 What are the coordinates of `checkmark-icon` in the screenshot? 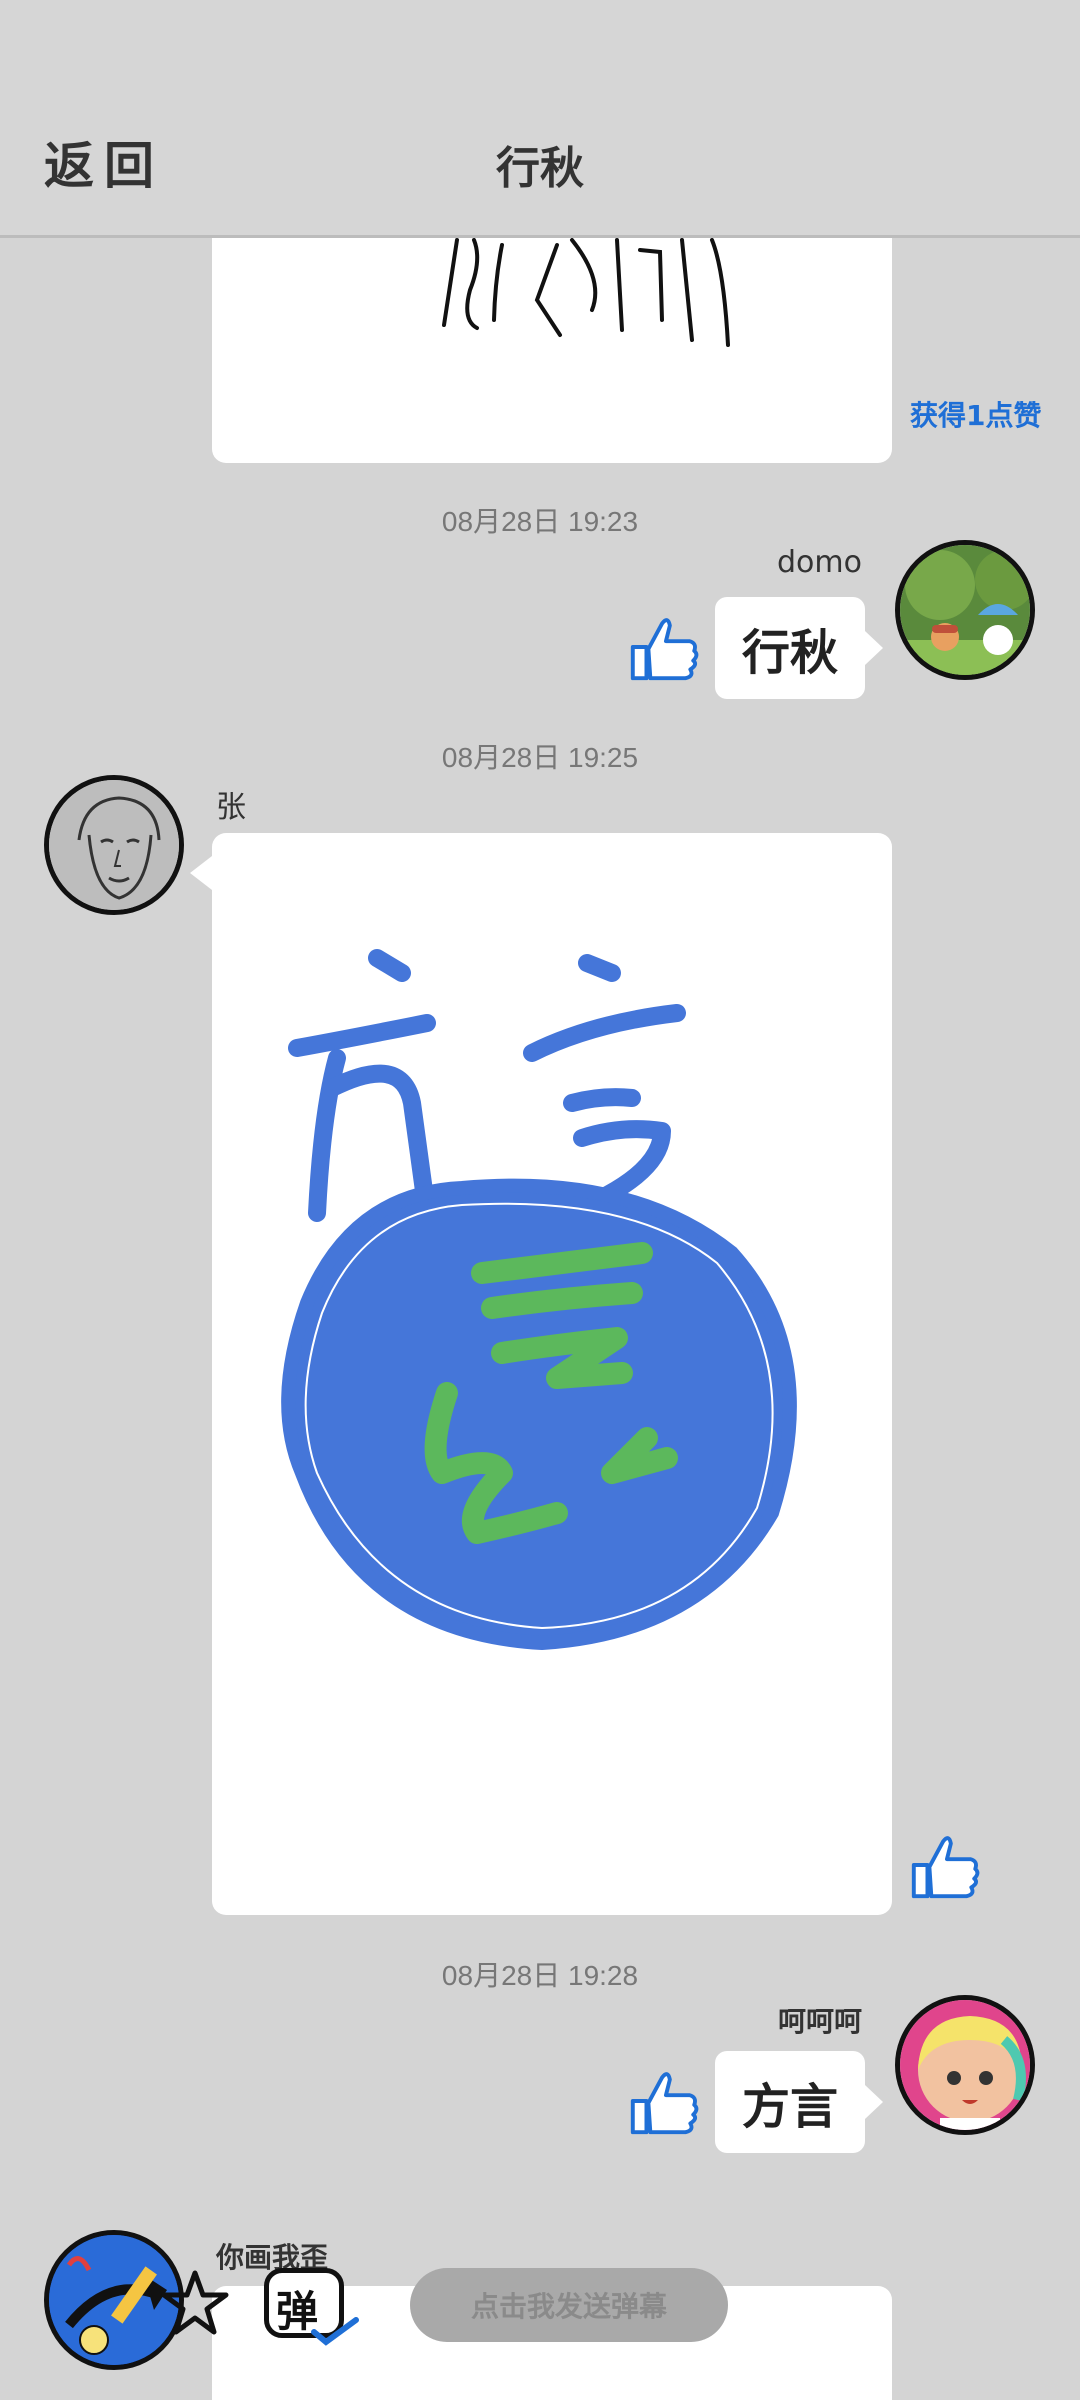 It's located at (335, 2331).